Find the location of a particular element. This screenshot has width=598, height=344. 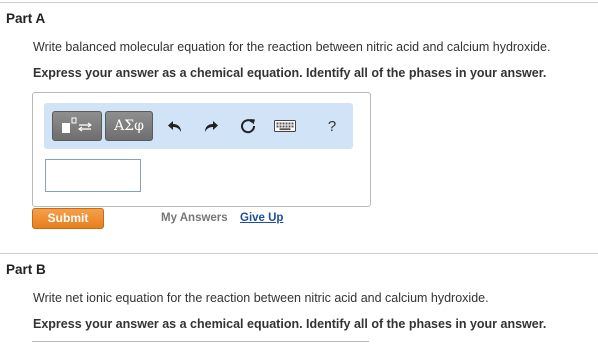

undo-icon is located at coordinates (174, 126).